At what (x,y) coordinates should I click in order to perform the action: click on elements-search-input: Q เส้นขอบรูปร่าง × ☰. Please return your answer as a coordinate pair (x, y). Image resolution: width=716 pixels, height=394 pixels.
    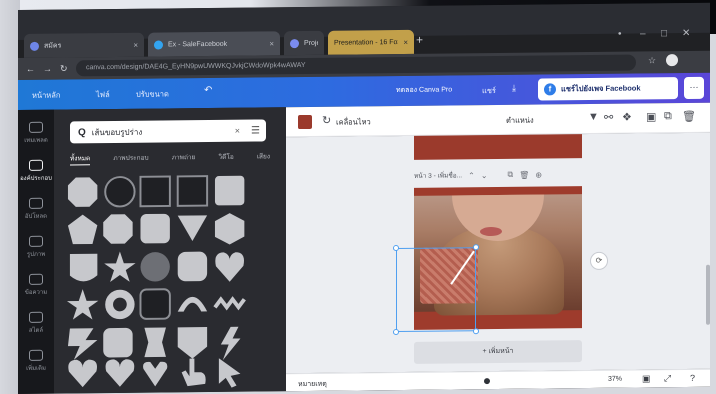
    Looking at the image, I should click on (168, 131).